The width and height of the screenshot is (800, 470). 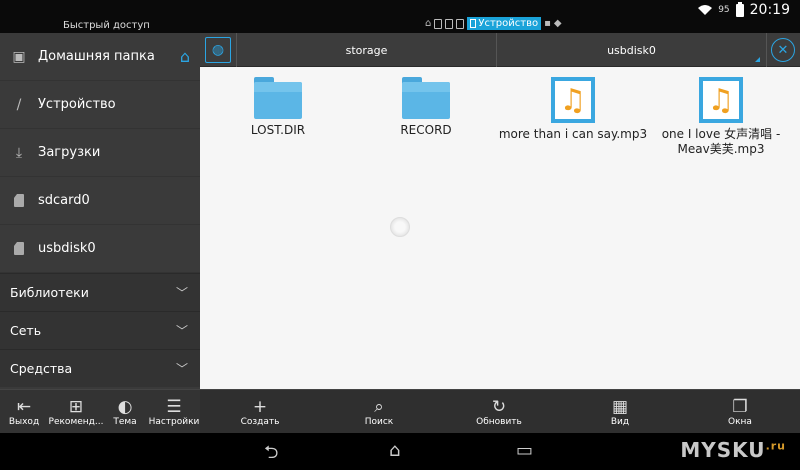 What do you see at coordinates (428, 23) in the screenshot?
I see `home-small-icon: ⌂` at bounding box center [428, 23].